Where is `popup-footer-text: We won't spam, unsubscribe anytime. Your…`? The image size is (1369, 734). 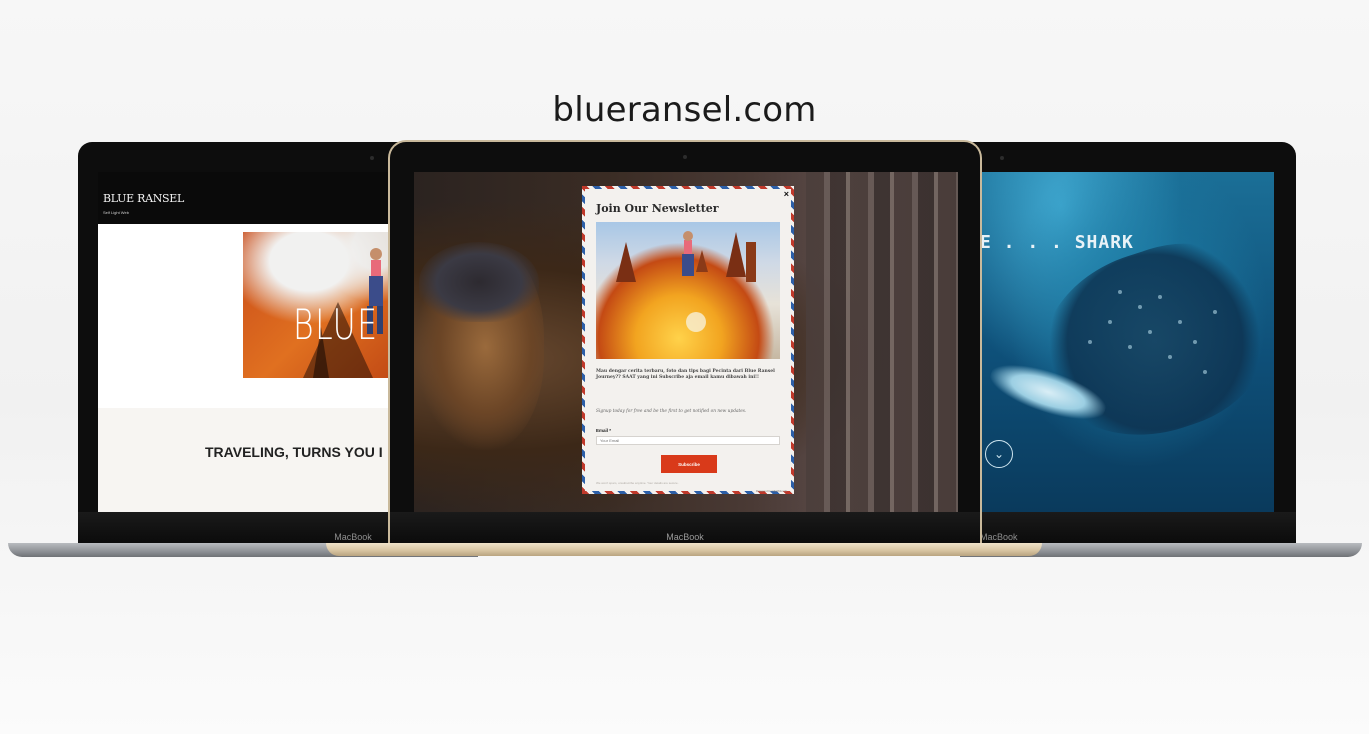
popup-footer-text: We won't spam, unsubscribe anytime. Your… is located at coordinates (637, 483).